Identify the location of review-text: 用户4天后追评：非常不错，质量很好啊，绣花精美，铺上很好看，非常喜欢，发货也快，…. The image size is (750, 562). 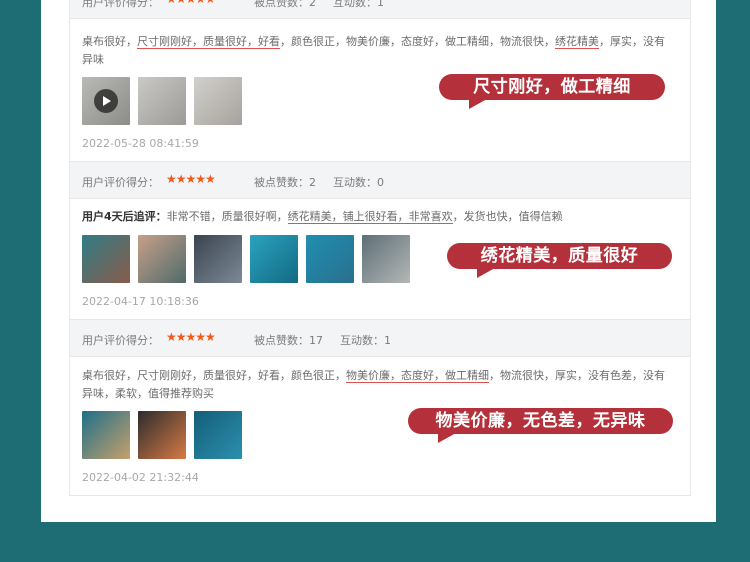
(322, 217).